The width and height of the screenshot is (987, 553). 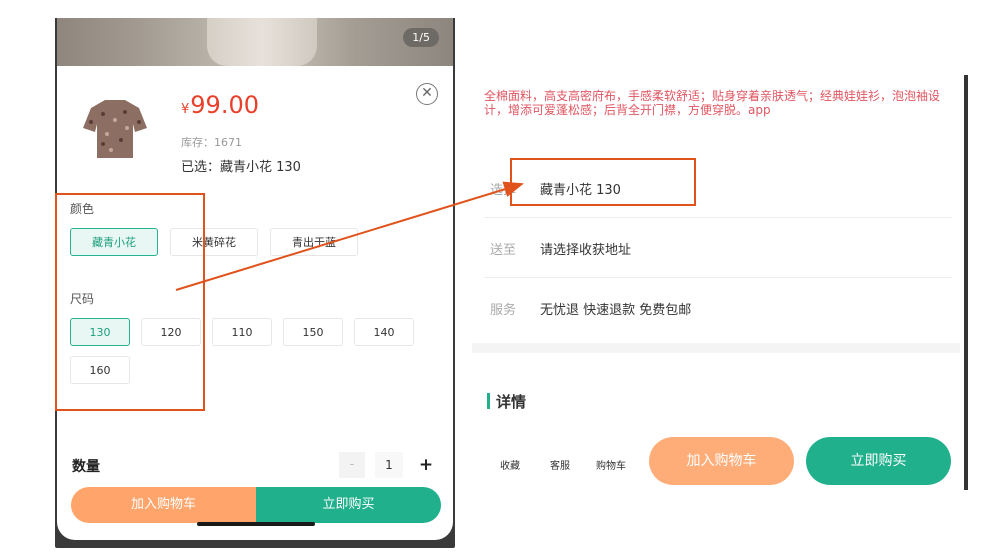 What do you see at coordinates (241, 167) in the screenshot?
I see `selected-sku: 已选：藏青小花 130` at bounding box center [241, 167].